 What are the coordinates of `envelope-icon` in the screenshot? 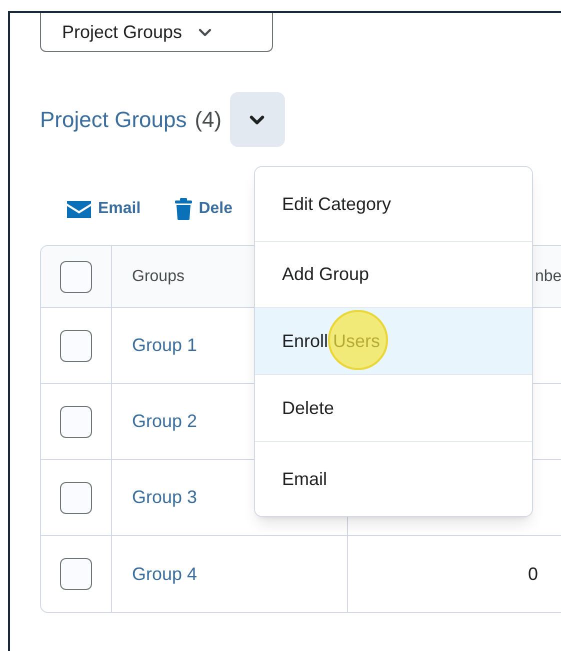 It's located at (79, 209).